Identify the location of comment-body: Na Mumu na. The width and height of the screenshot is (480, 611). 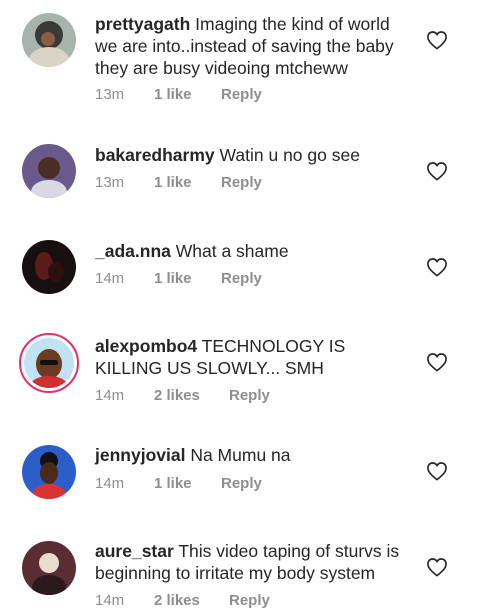
(240, 455).